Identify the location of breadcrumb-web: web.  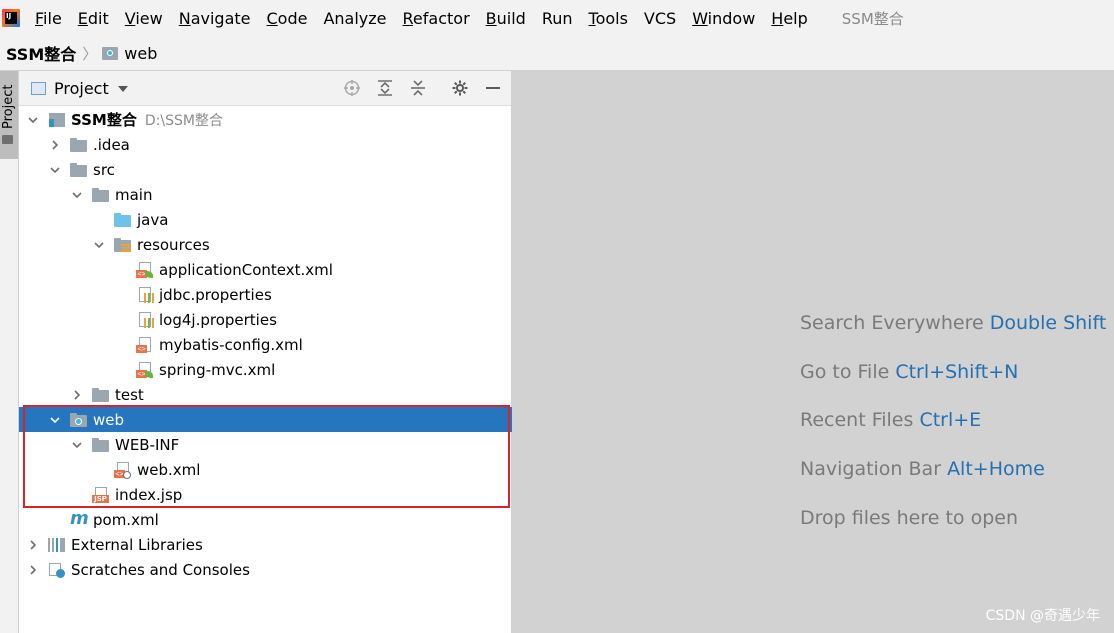
(140, 53).